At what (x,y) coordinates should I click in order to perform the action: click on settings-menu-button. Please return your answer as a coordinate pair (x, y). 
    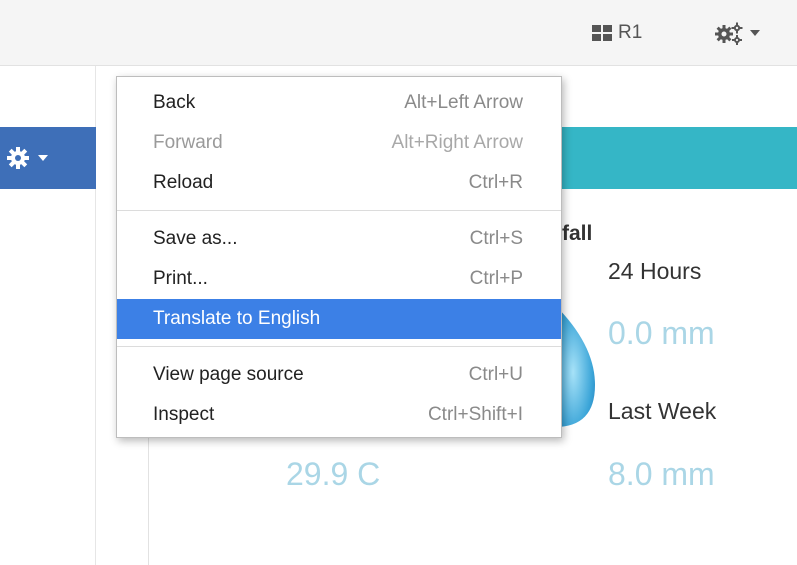
    Looking at the image, I should click on (737, 33).